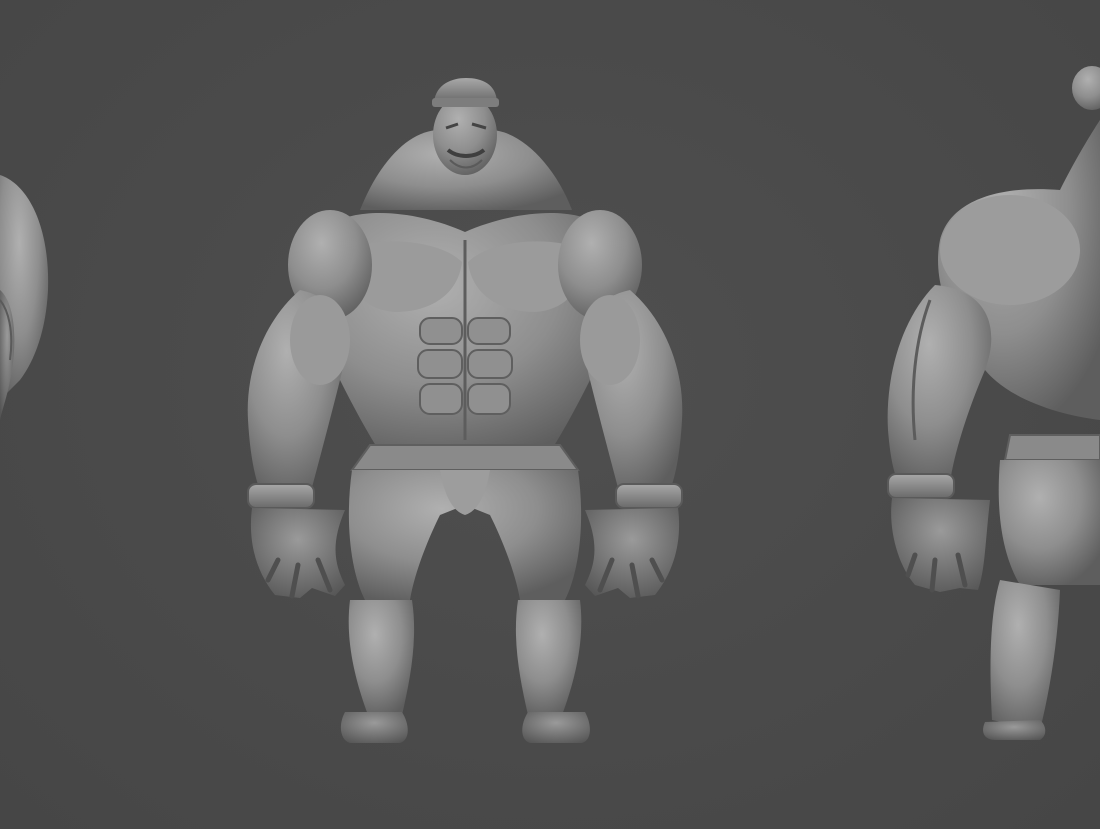 The image size is (1100, 829). I want to click on left-side-view-model, so click(24, 297).